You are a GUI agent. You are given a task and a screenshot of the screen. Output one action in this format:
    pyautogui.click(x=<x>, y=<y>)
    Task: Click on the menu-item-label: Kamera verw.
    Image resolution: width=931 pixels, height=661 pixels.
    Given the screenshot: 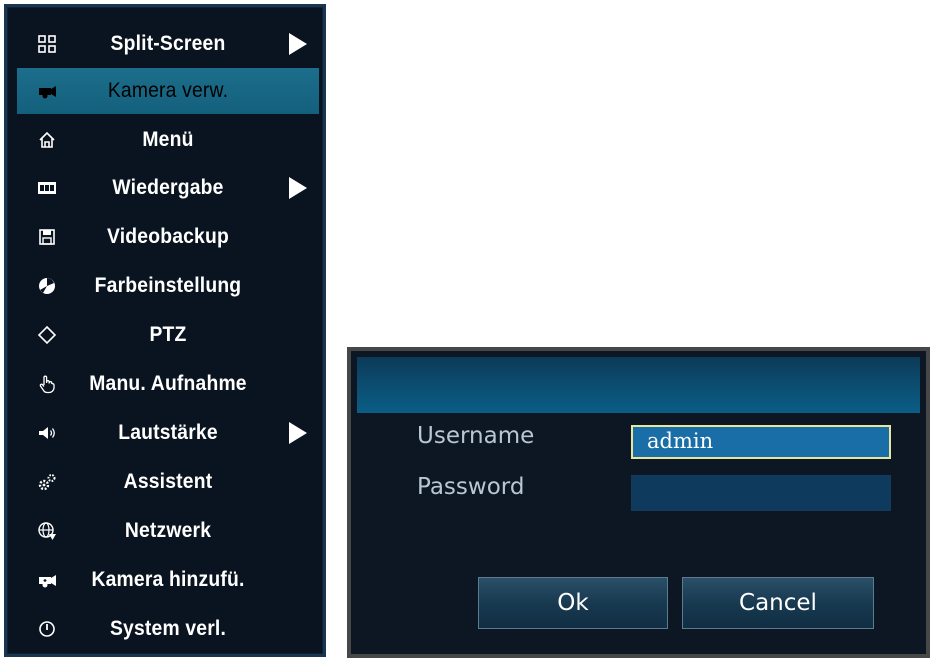 What is the action you would take?
    pyautogui.click(x=168, y=90)
    